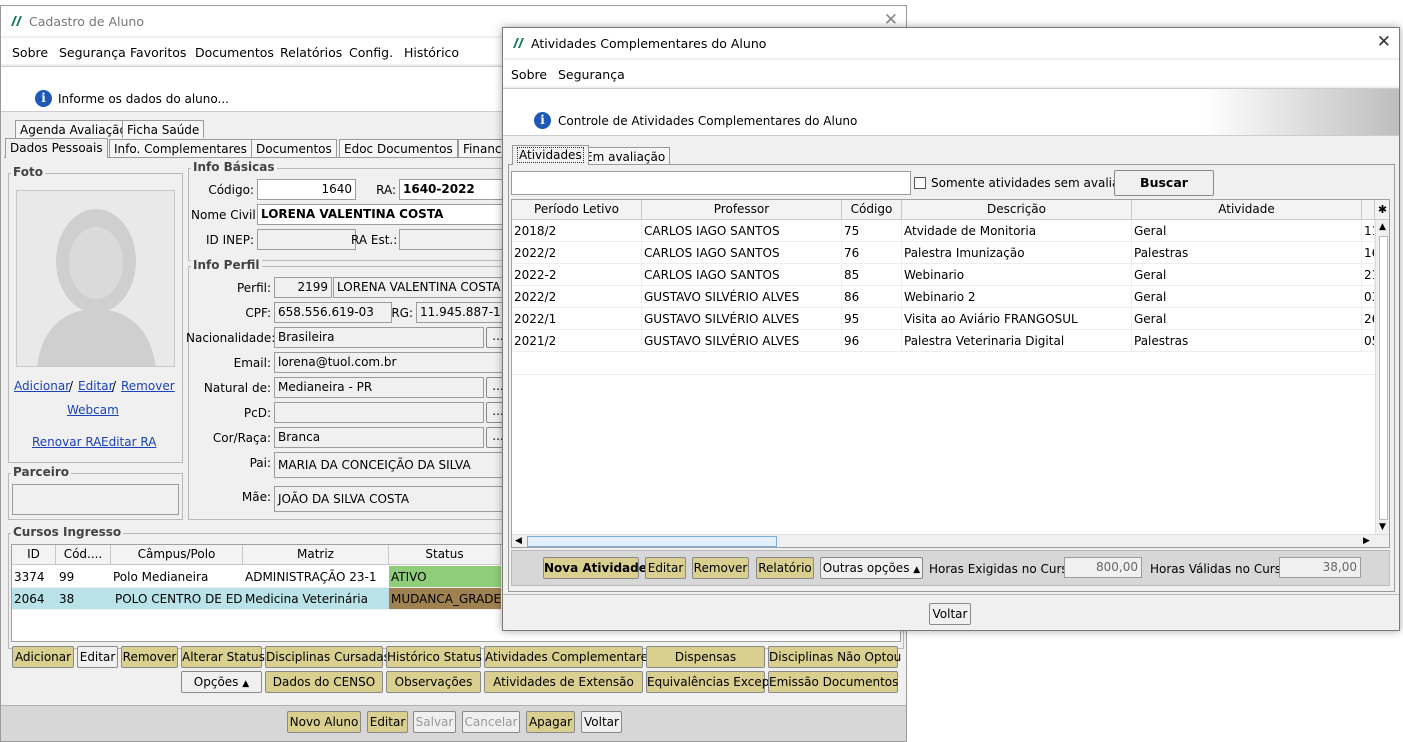 This screenshot has width=1403, height=742. Describe the element at coordinates (257, 413) in the screenshot. I see `pcd-label: PcD:` at that location.